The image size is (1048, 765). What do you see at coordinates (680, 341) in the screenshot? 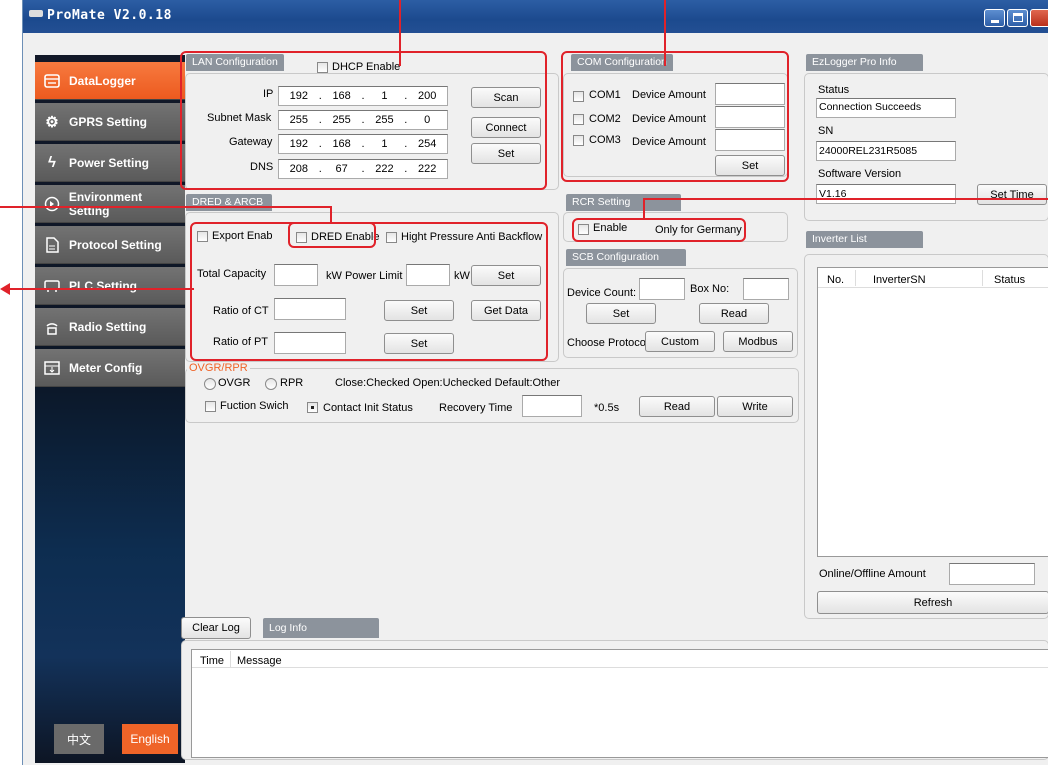
I see `custom-protocol-button: Custom` at bounding box center [680, 341].